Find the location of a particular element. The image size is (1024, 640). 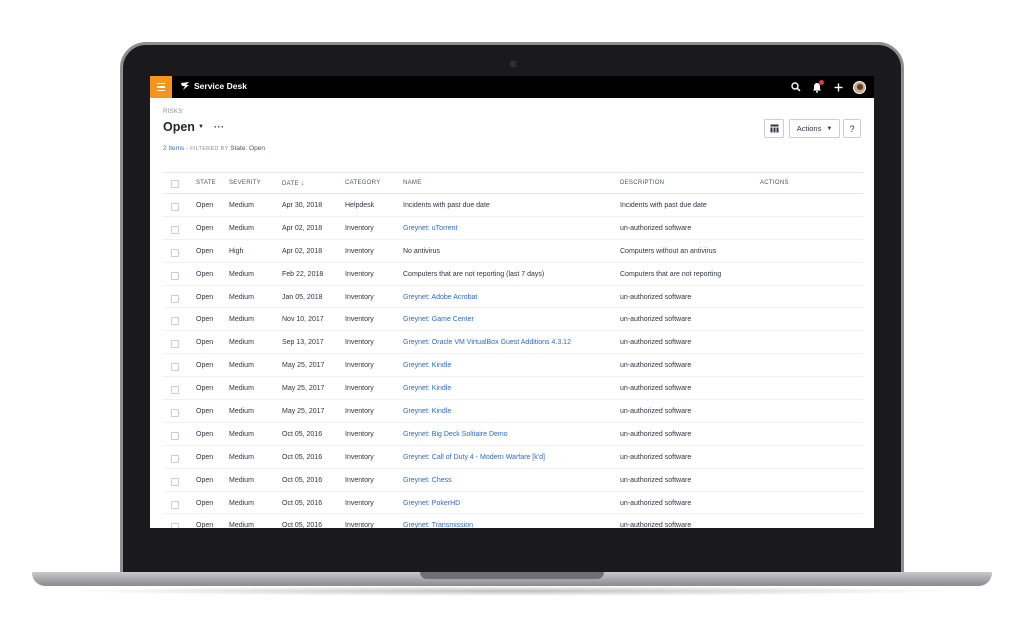

cell-date: May 25, 2017 is located at coordinates (303, 412).